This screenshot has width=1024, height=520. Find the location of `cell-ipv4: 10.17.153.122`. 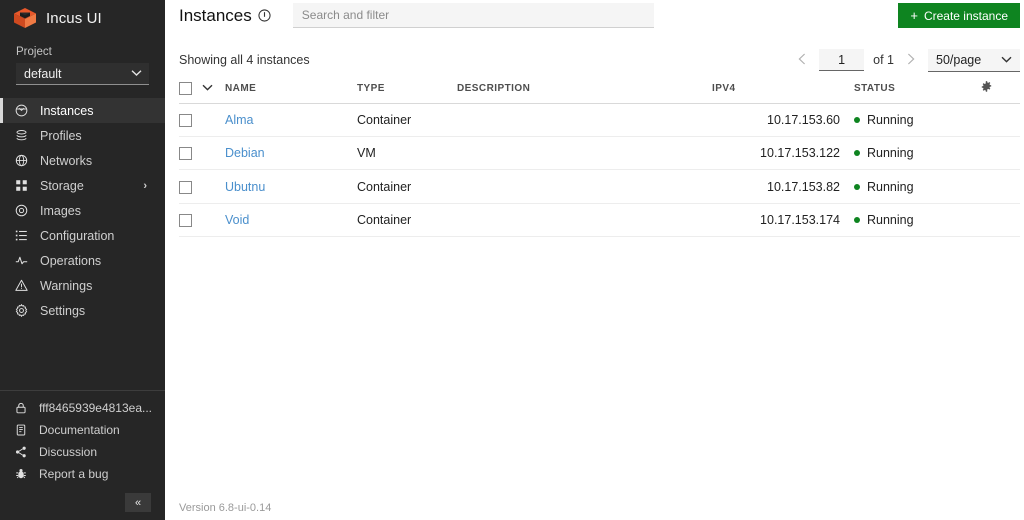

cell-ipv4: 10.17.153.122 is located at coordinates (776, 153).